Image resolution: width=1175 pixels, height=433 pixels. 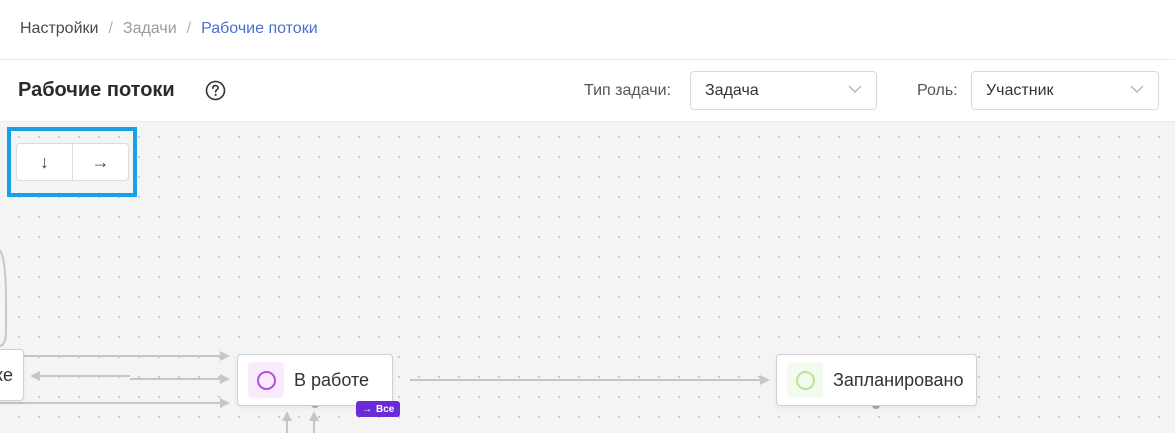 What do you see at coordinates (150, 29) in the screenshot?
I see `breadcrumb-item-tasks: Задачи` at bounding box center [150, 29].